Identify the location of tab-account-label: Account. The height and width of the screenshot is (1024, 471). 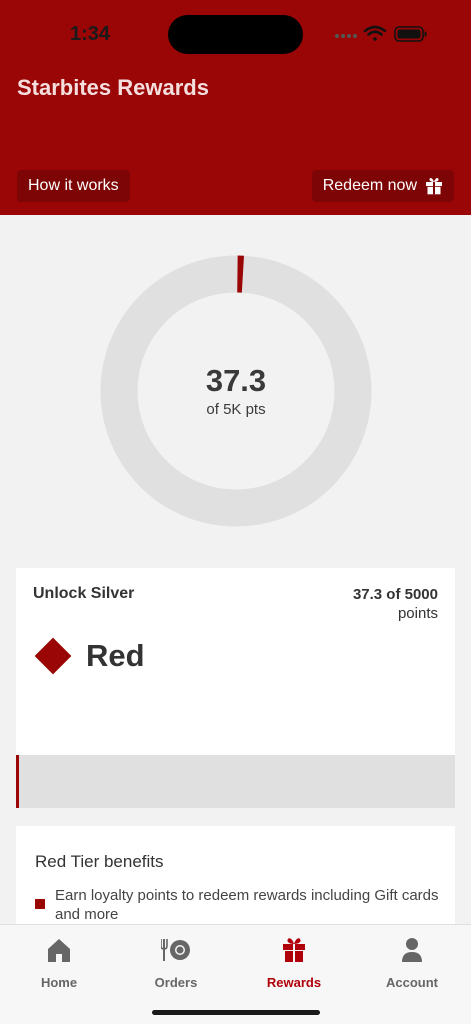
(412, 982).